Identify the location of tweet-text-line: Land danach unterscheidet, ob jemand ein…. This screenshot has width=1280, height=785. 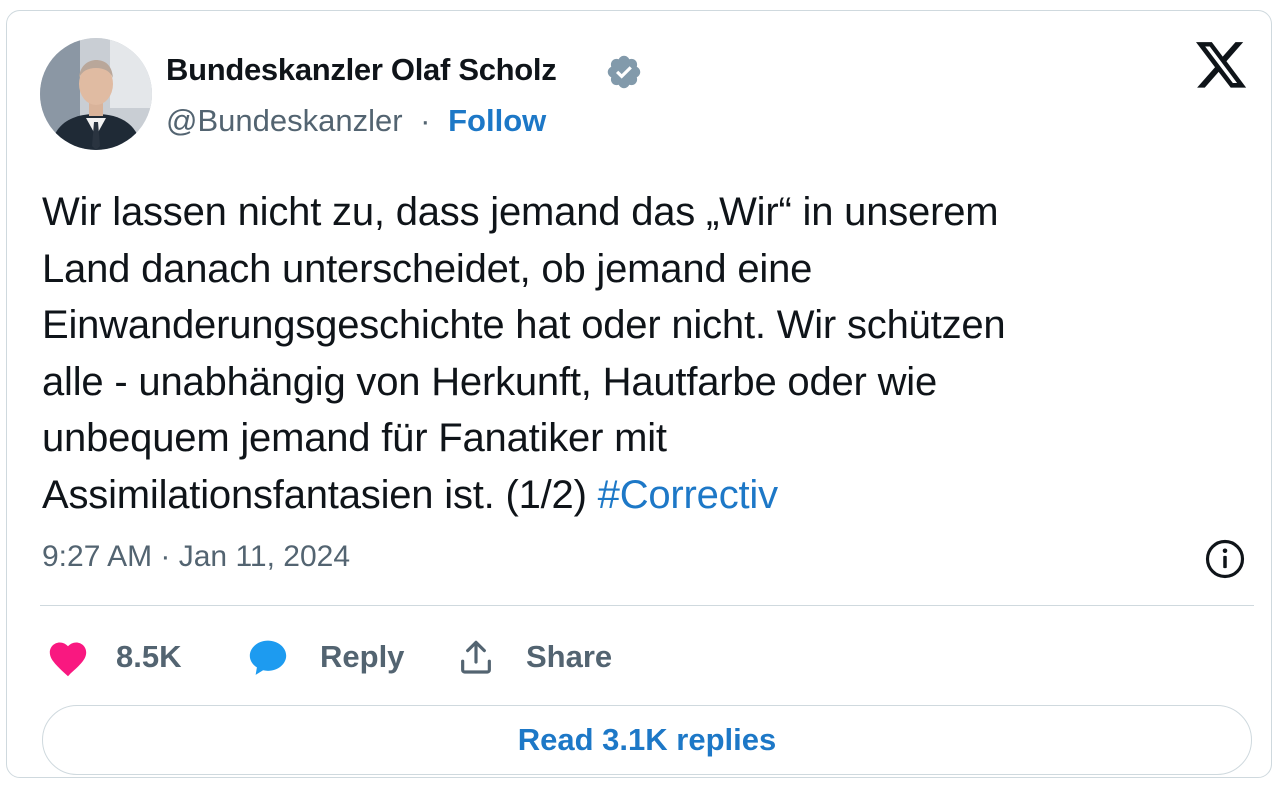
(427, 268).